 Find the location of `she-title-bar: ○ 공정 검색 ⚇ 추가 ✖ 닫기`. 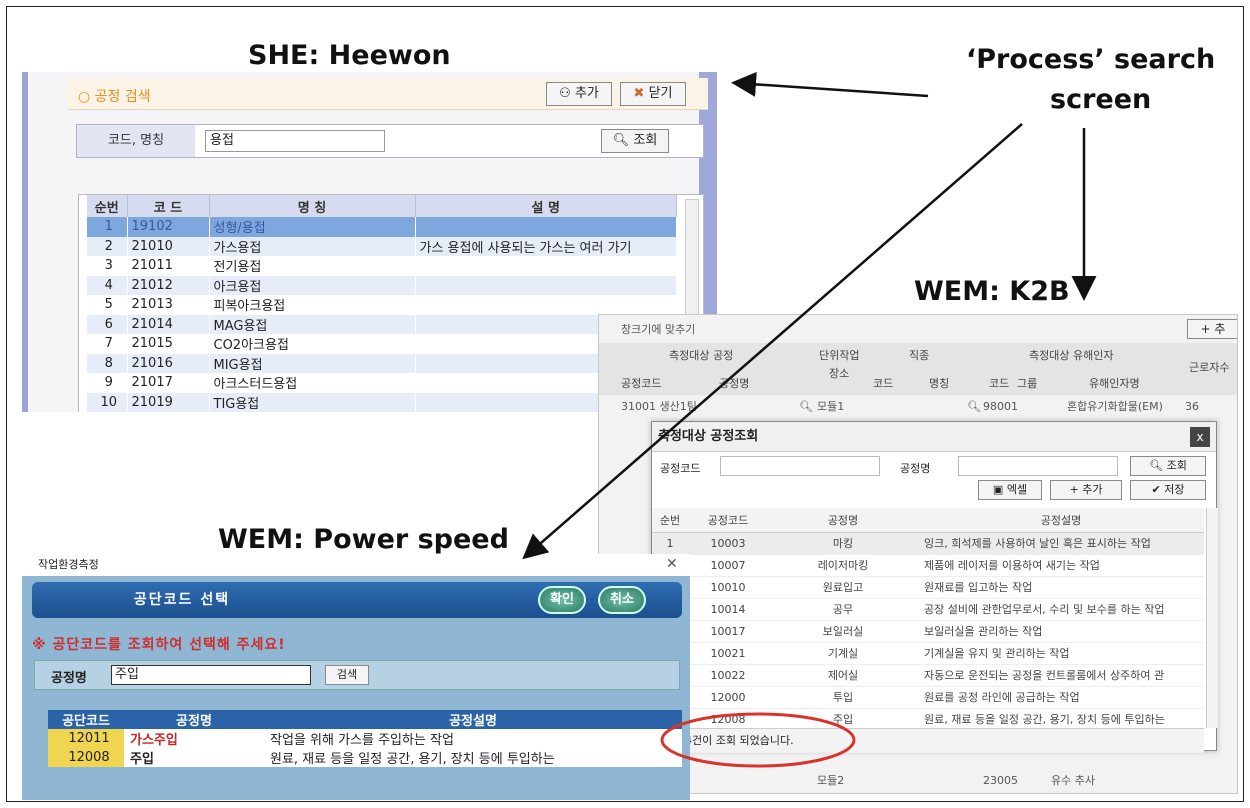

she-title-bar: ○ 공정 검색 ⚇ 추가 ✖ 닫기 is located at coordinates (388, 94).